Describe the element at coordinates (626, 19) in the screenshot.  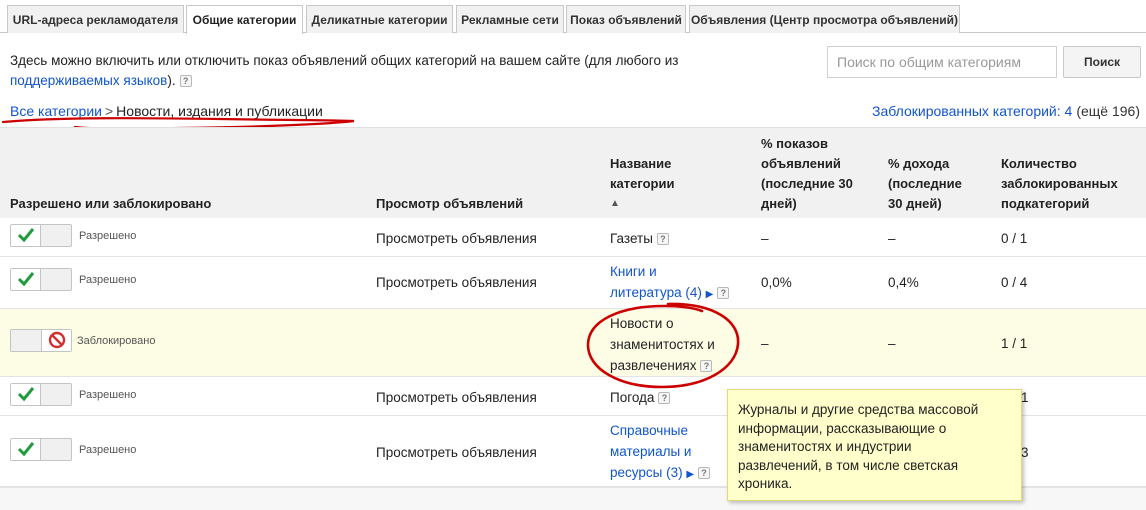
I see `tab-ad-serving: Показ объявлений` at that location.